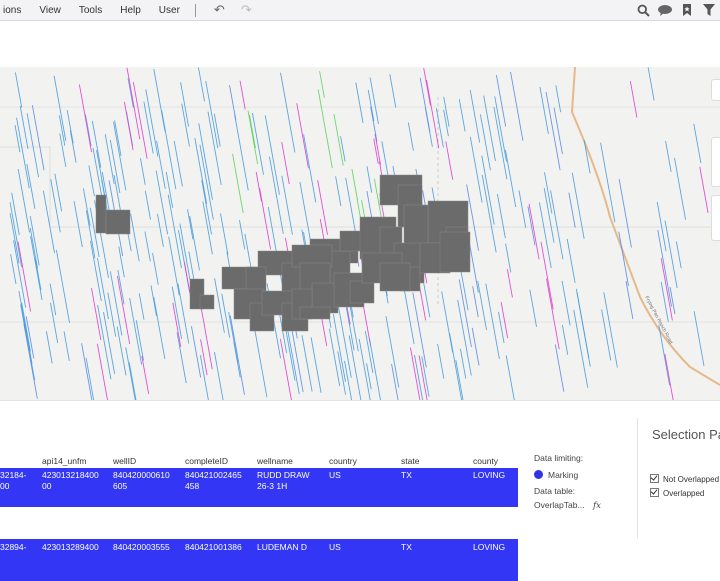 The image size is (720, 581). Describe the element at coordinates (687, 10) in the screenshot. I see `bookmark-icon` at that location.